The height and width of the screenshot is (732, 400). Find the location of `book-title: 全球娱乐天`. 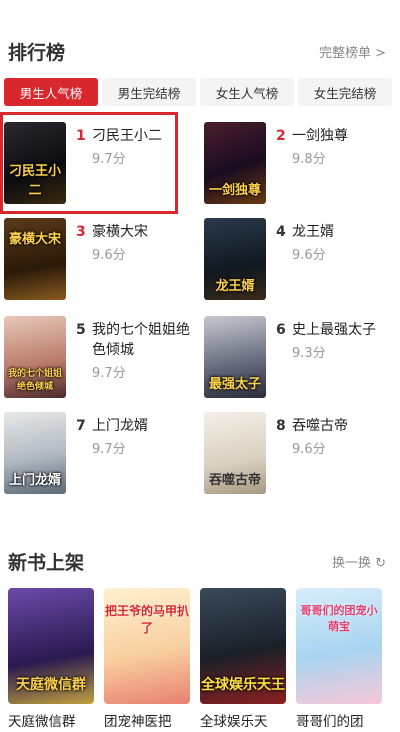

book-title: 全球娱乐天 is located at coordinates (234, 722).